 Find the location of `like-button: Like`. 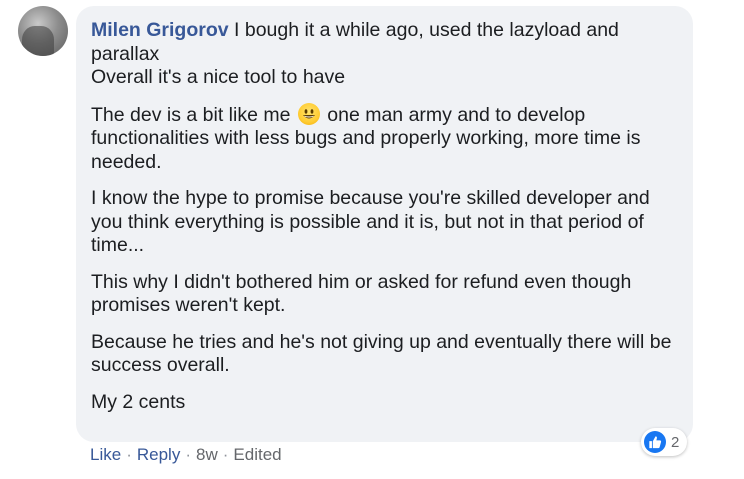

like-button: Like is located at coordinates (105, 455).